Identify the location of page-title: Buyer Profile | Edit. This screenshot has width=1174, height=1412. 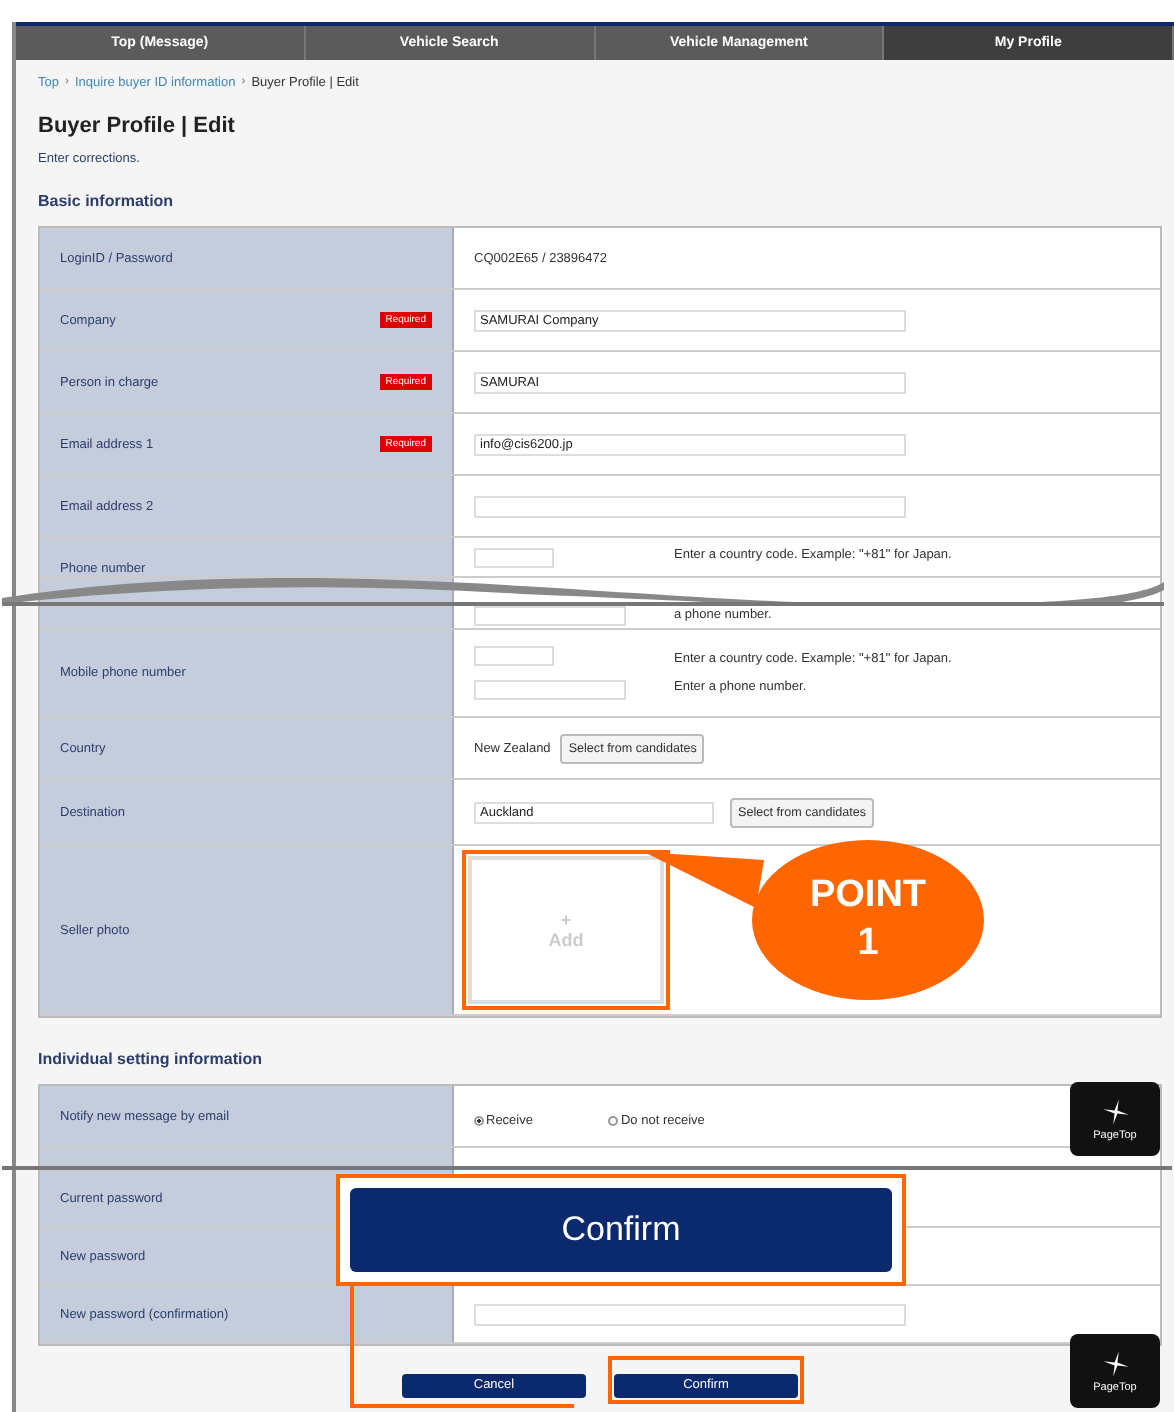
(137, 127).